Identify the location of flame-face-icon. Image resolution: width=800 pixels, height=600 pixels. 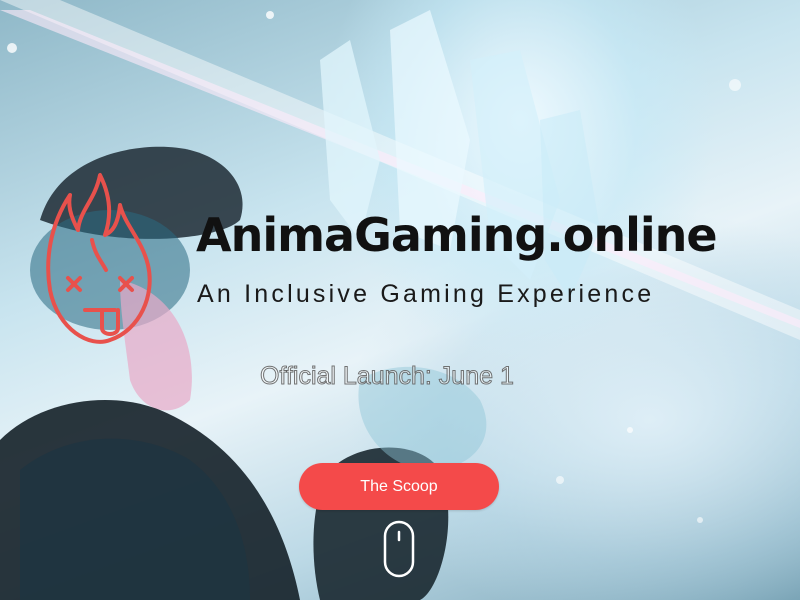
(99, 258).